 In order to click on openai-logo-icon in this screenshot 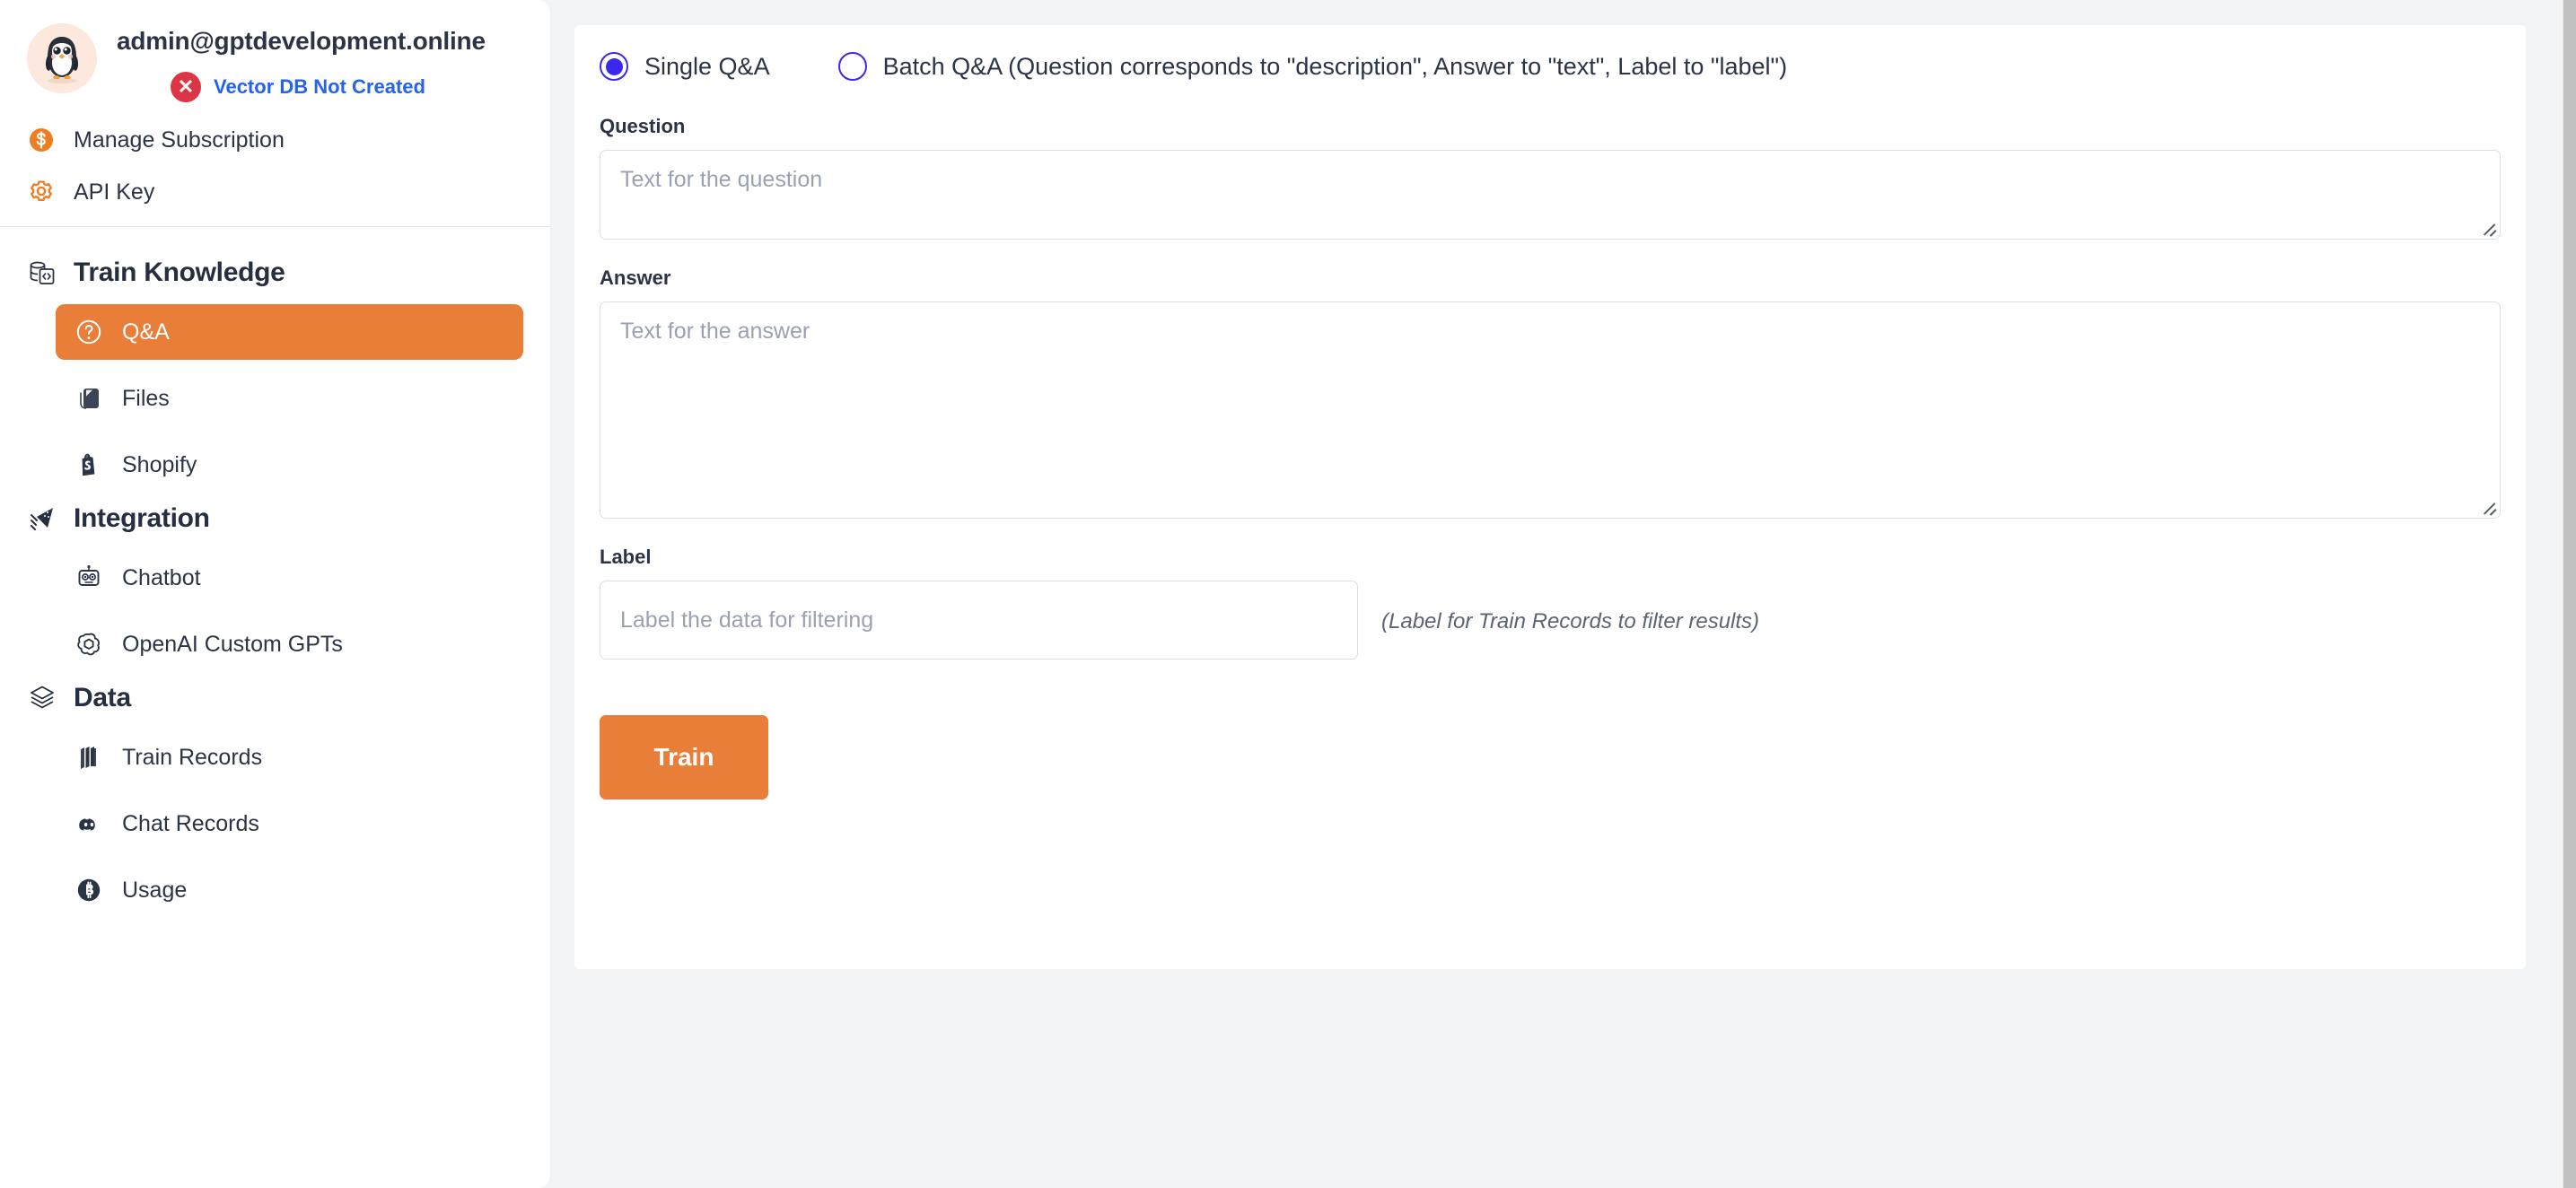, I will do `click(89, 644)`.